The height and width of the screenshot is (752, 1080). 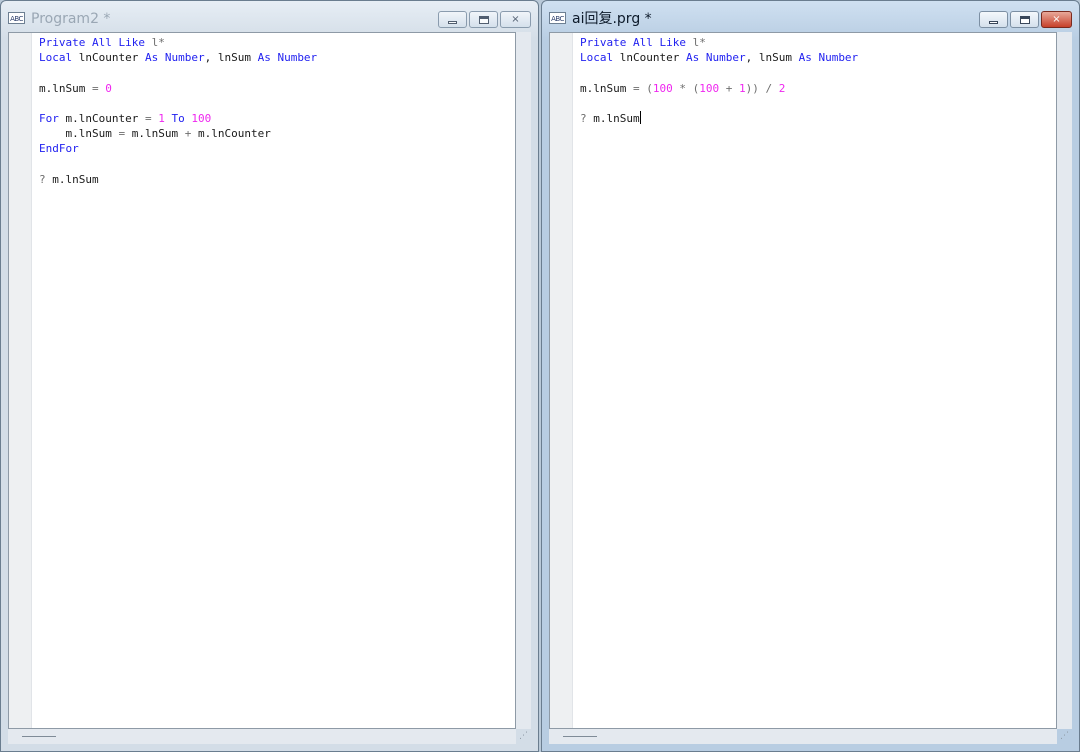 What do you see at coordinates (178, 118) in the screenshot?
I see `code-token: To` at bounding box center [178, 118].